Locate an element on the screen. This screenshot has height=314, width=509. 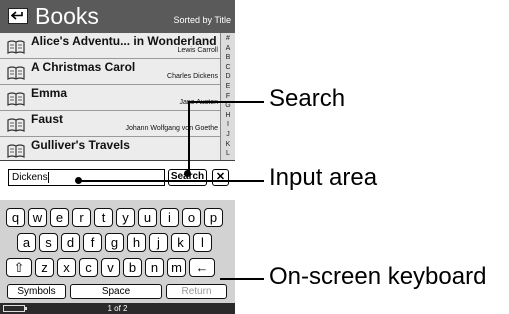
key-w: w is located at coordinates (37, 217).